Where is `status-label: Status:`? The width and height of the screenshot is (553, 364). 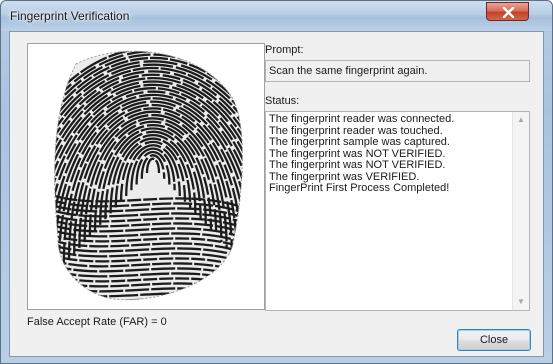 status-label: Status: is located at coordinates (282, 101).